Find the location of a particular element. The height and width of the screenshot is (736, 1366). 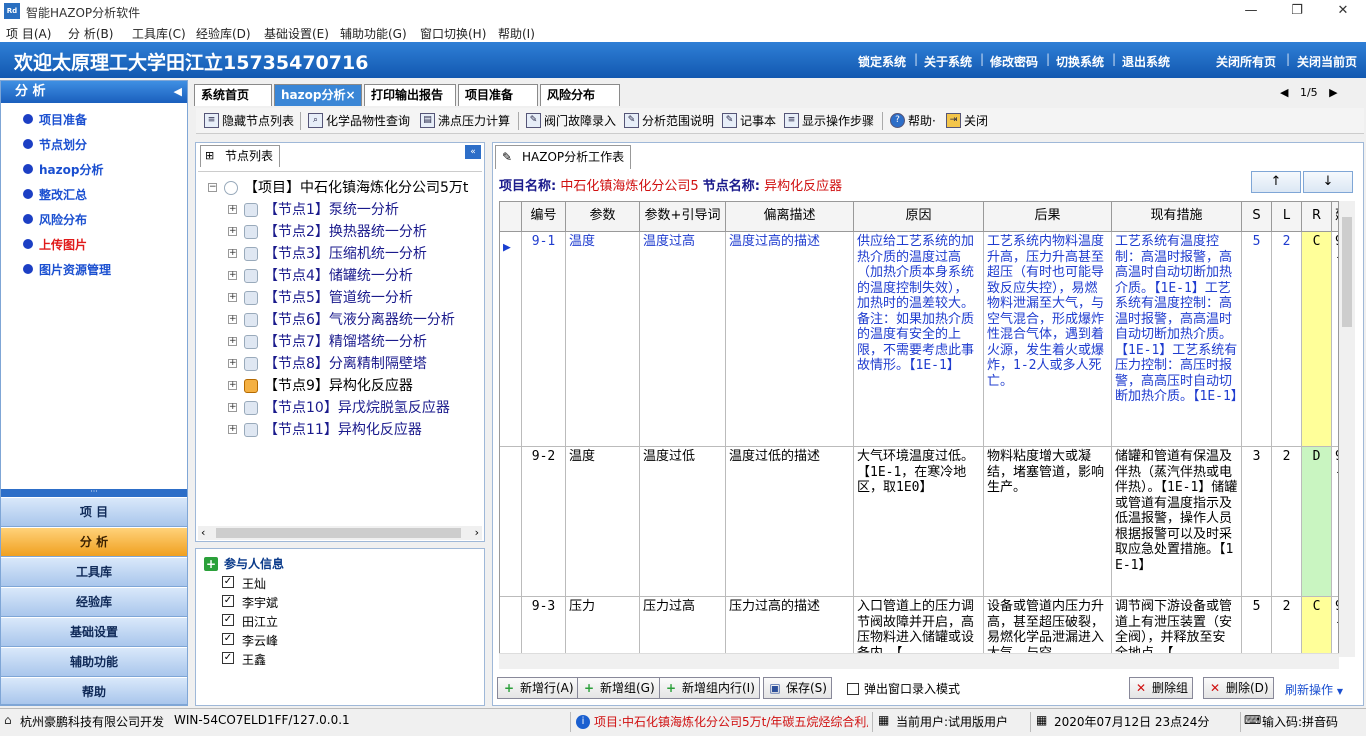

row-selector is located at coordinates (511, 522).